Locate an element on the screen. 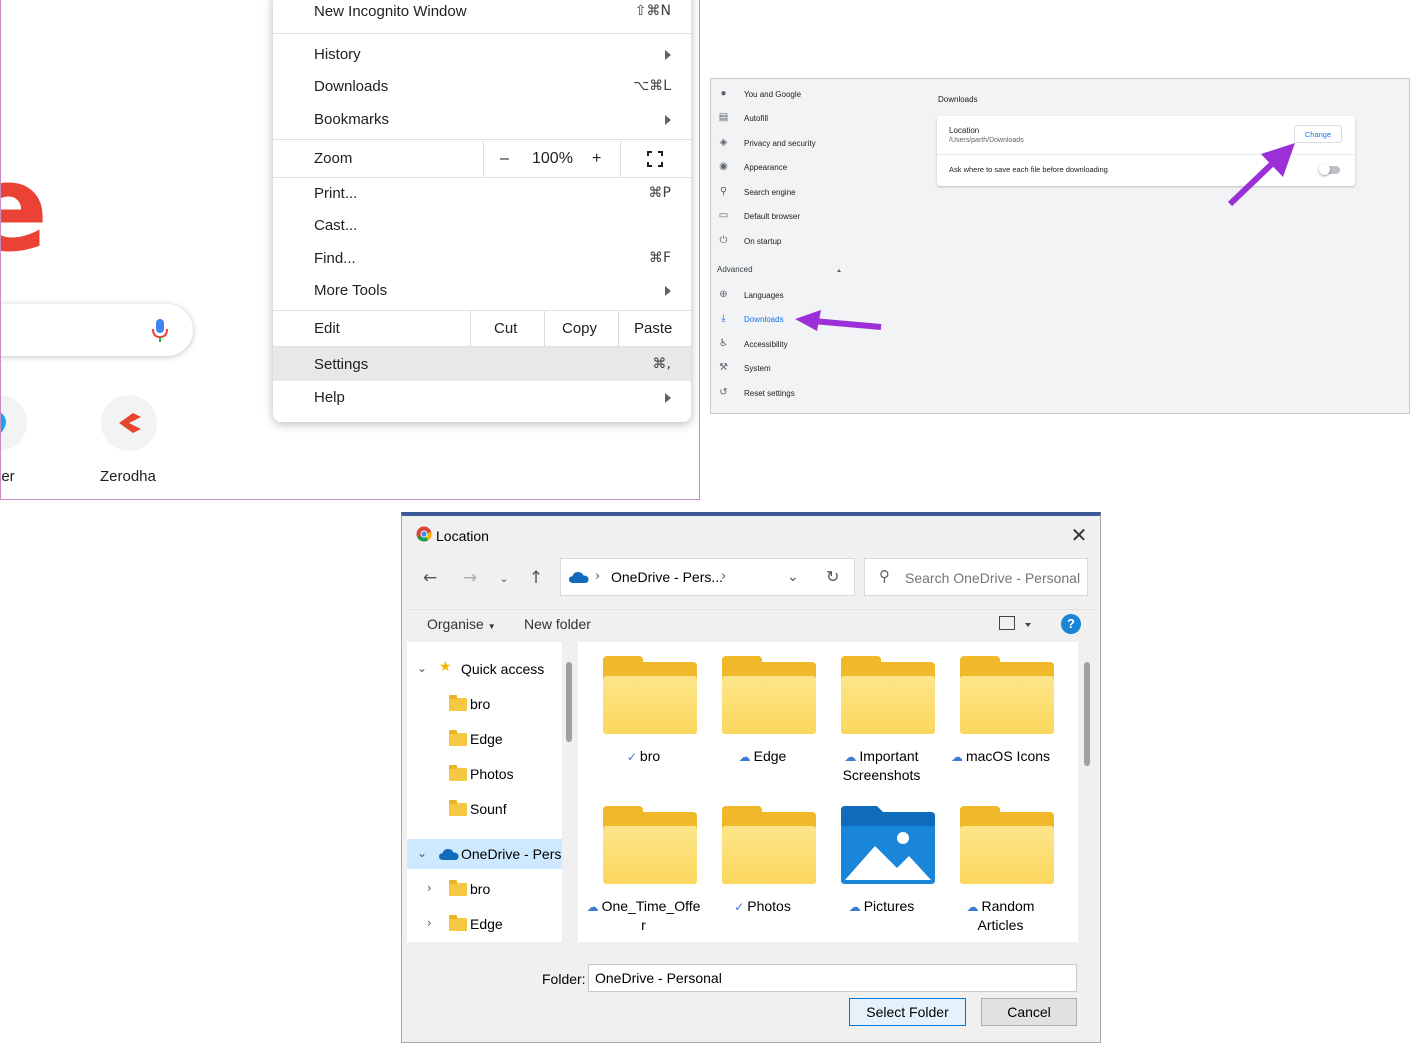 The image size is (1415, 1047). settings-advanced-heading: Advanced is located at coordinates (735, 269).